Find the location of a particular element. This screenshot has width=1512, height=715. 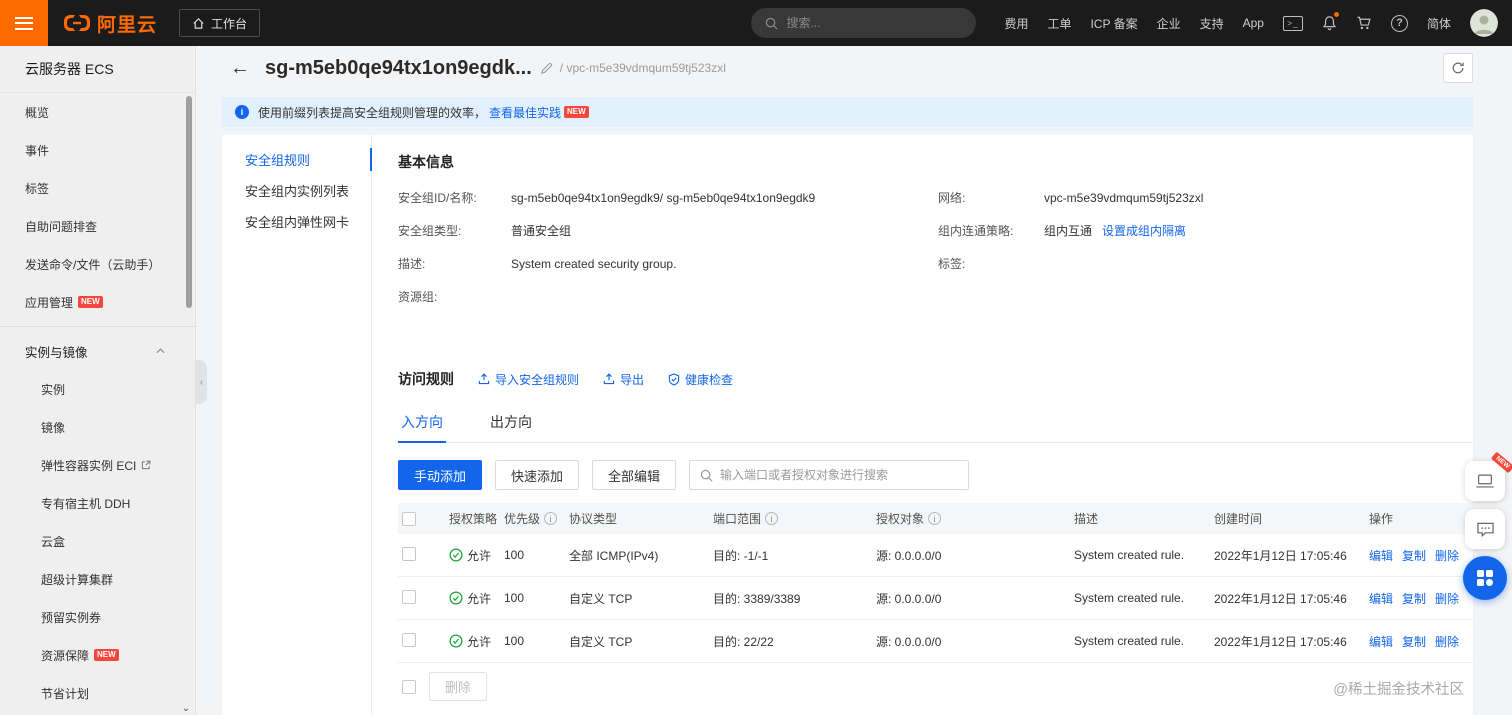

policy-value: 允许 is located at coordinates (479, 641).